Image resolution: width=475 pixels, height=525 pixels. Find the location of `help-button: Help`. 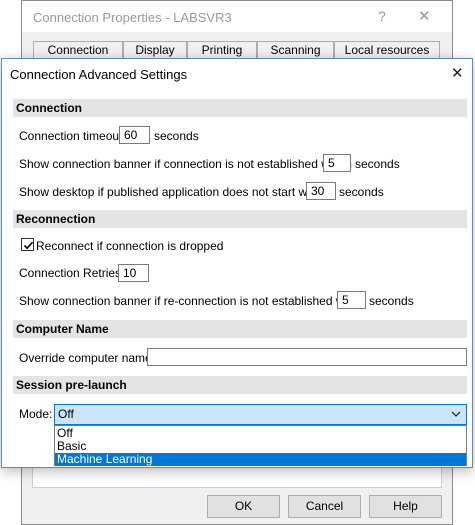

help-button: Help is located at coordinates (405, 506).